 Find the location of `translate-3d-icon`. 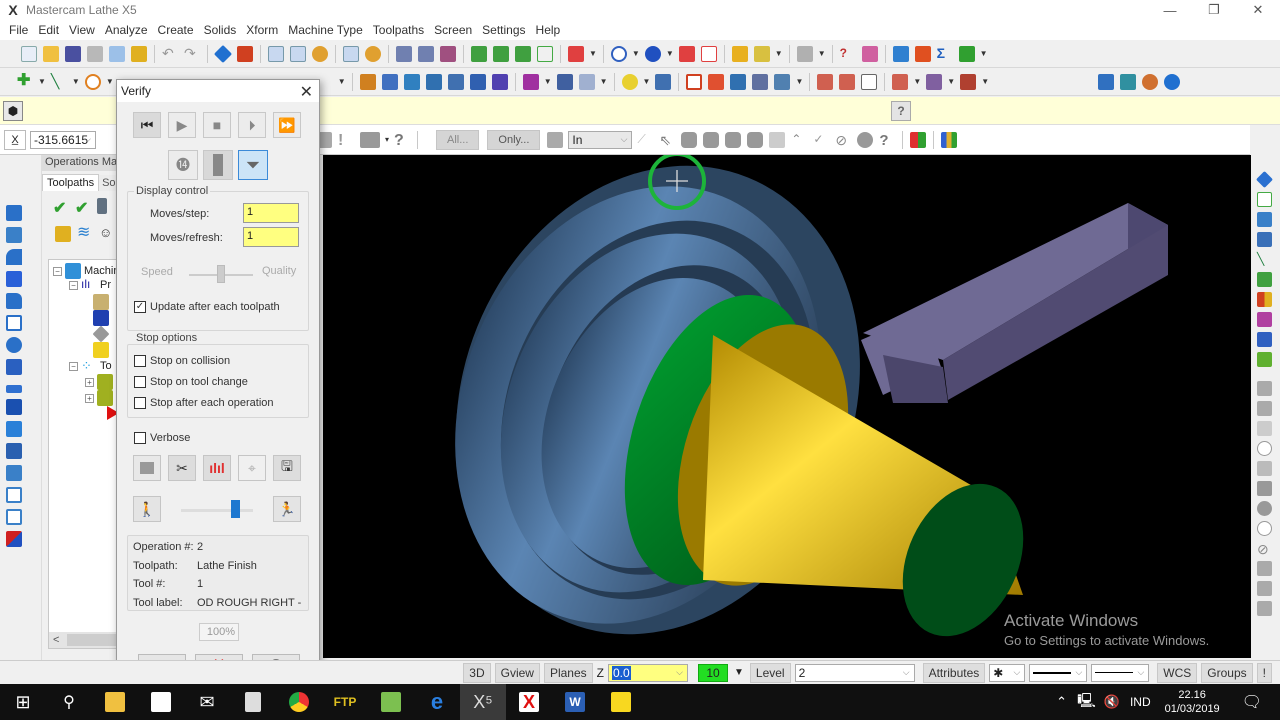

translate-3d-icon is located at coordinates (389, 81).